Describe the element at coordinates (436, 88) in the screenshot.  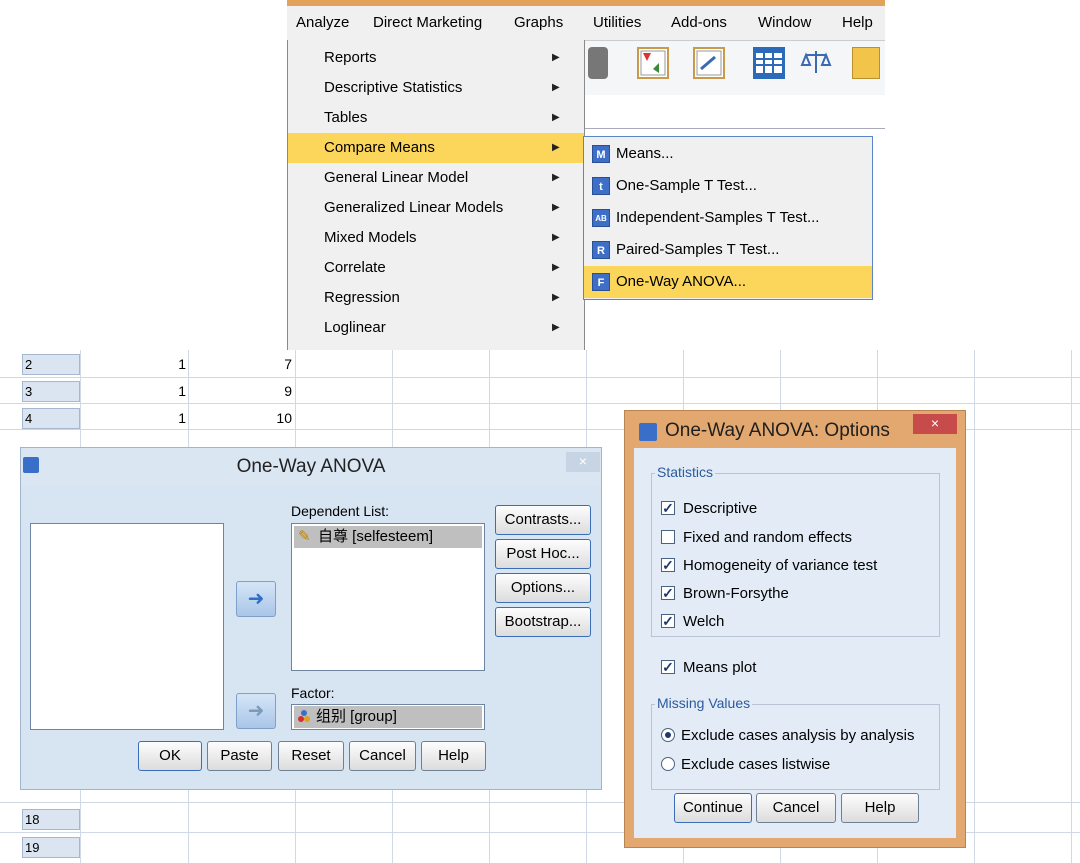
I see `menu-item-descriptive-statistics: Descriptive Statistics ▶` at that location.